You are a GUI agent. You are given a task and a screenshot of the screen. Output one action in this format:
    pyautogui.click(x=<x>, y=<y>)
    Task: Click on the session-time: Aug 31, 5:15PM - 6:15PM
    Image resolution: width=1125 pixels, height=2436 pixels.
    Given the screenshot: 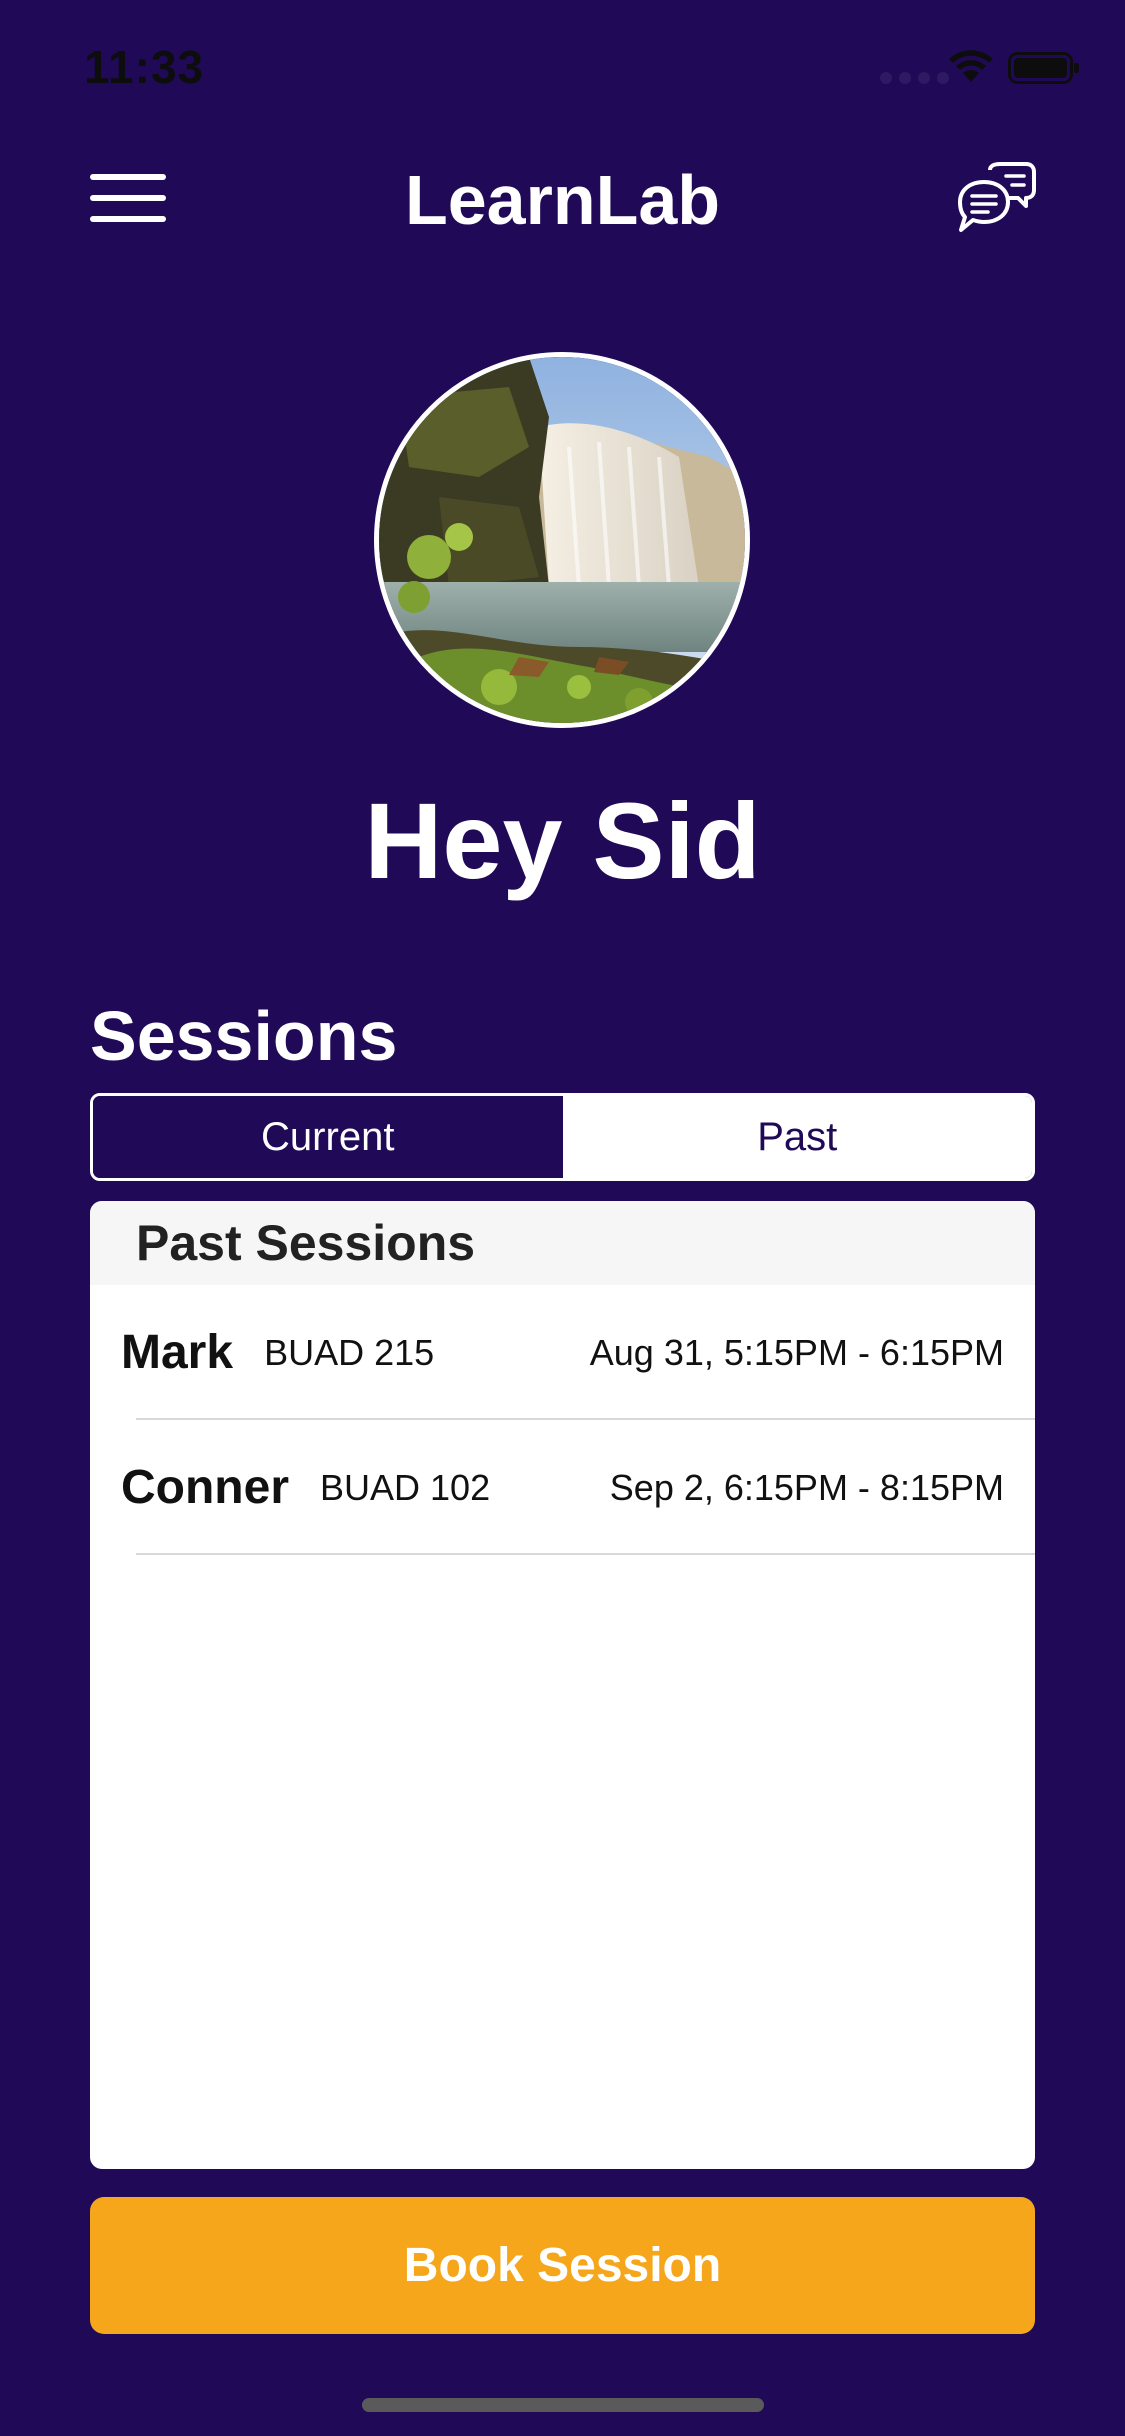 What is the action you would take?
    pyautogui.click(x=796, y=1352)
    